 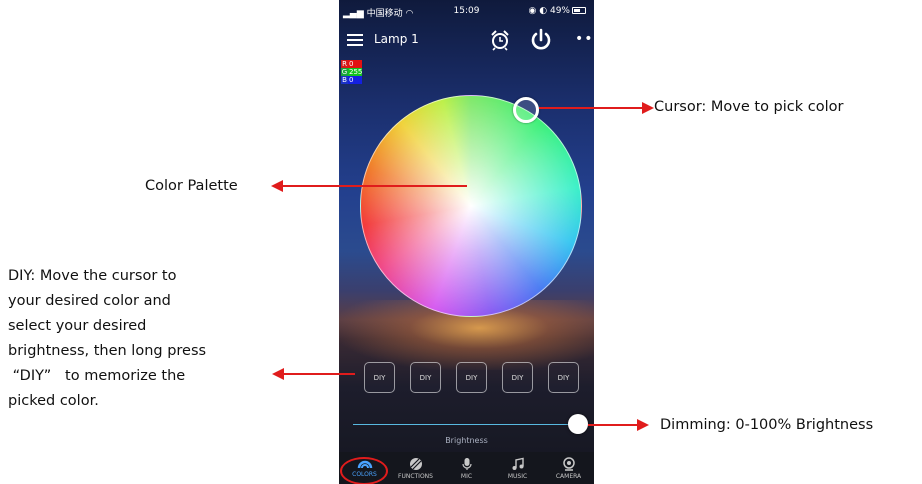 I want to click on b-label: B, so click(x=344, y=80).